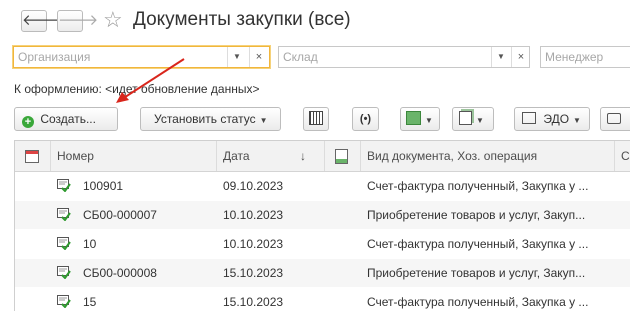 The height and width of the screenshot is (311, 630). I want to click on manager-field: Менеджер, so click(585, 57).